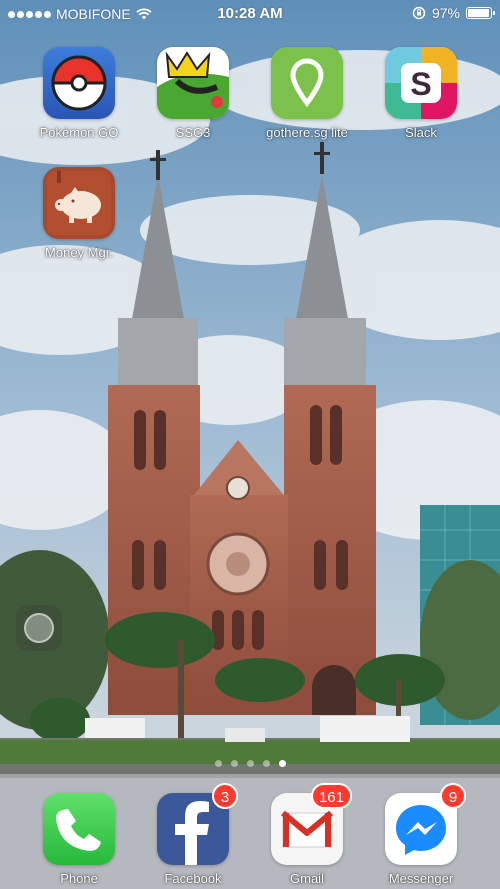  Describe the element at coordinates (307, 834) in the screenshot. I see `dock-app-gmail: 161 Gmail` at that location.